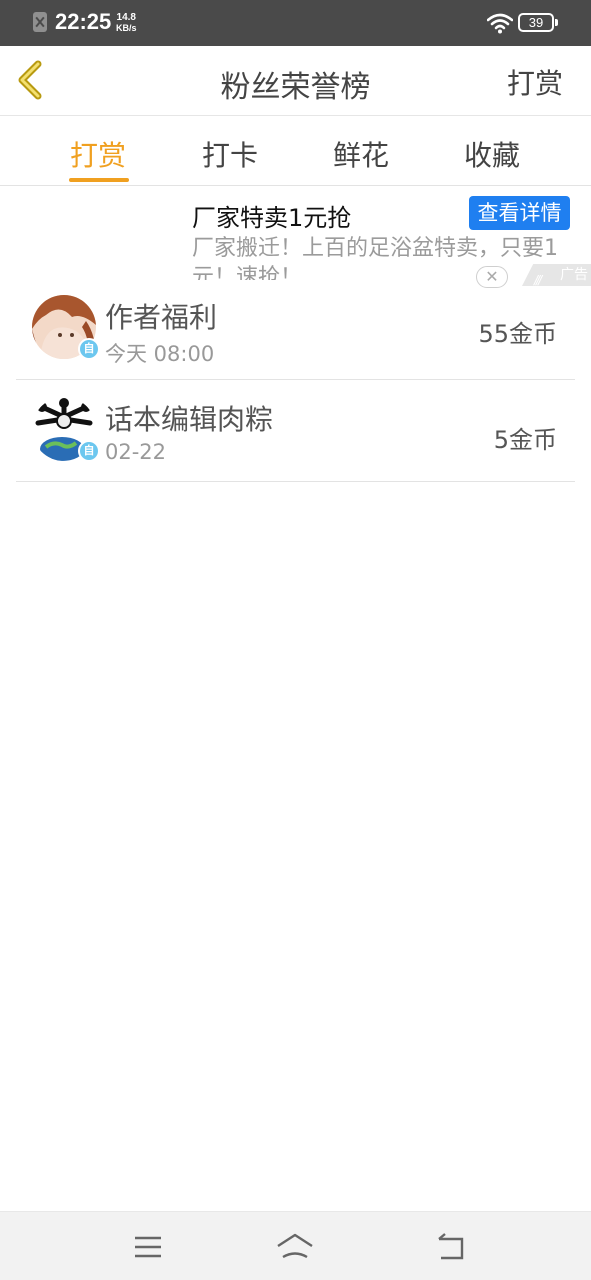 The width and height of the screenshot is (591, 1280). Describe the element at coordinates (538, 22) in the screenshot. I see `battery-icon: 39` at that location.